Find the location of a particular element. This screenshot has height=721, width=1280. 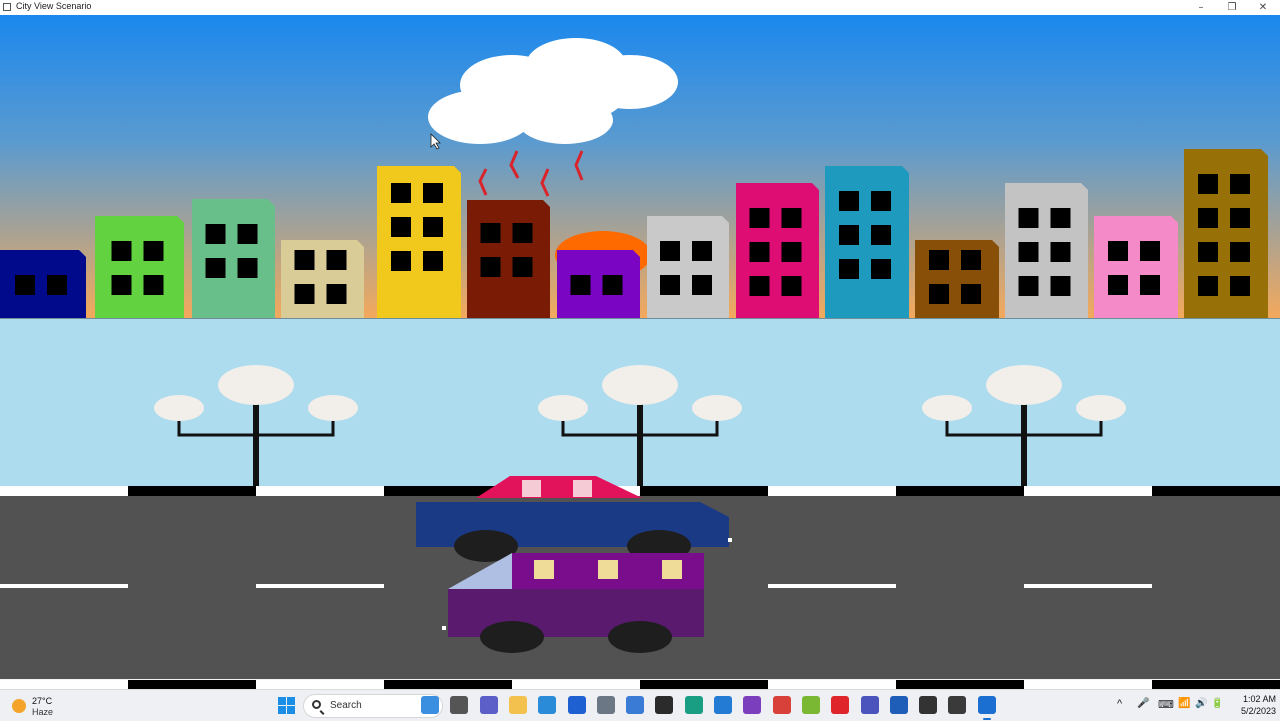

building-olive is located at coordinates (1226, 233).